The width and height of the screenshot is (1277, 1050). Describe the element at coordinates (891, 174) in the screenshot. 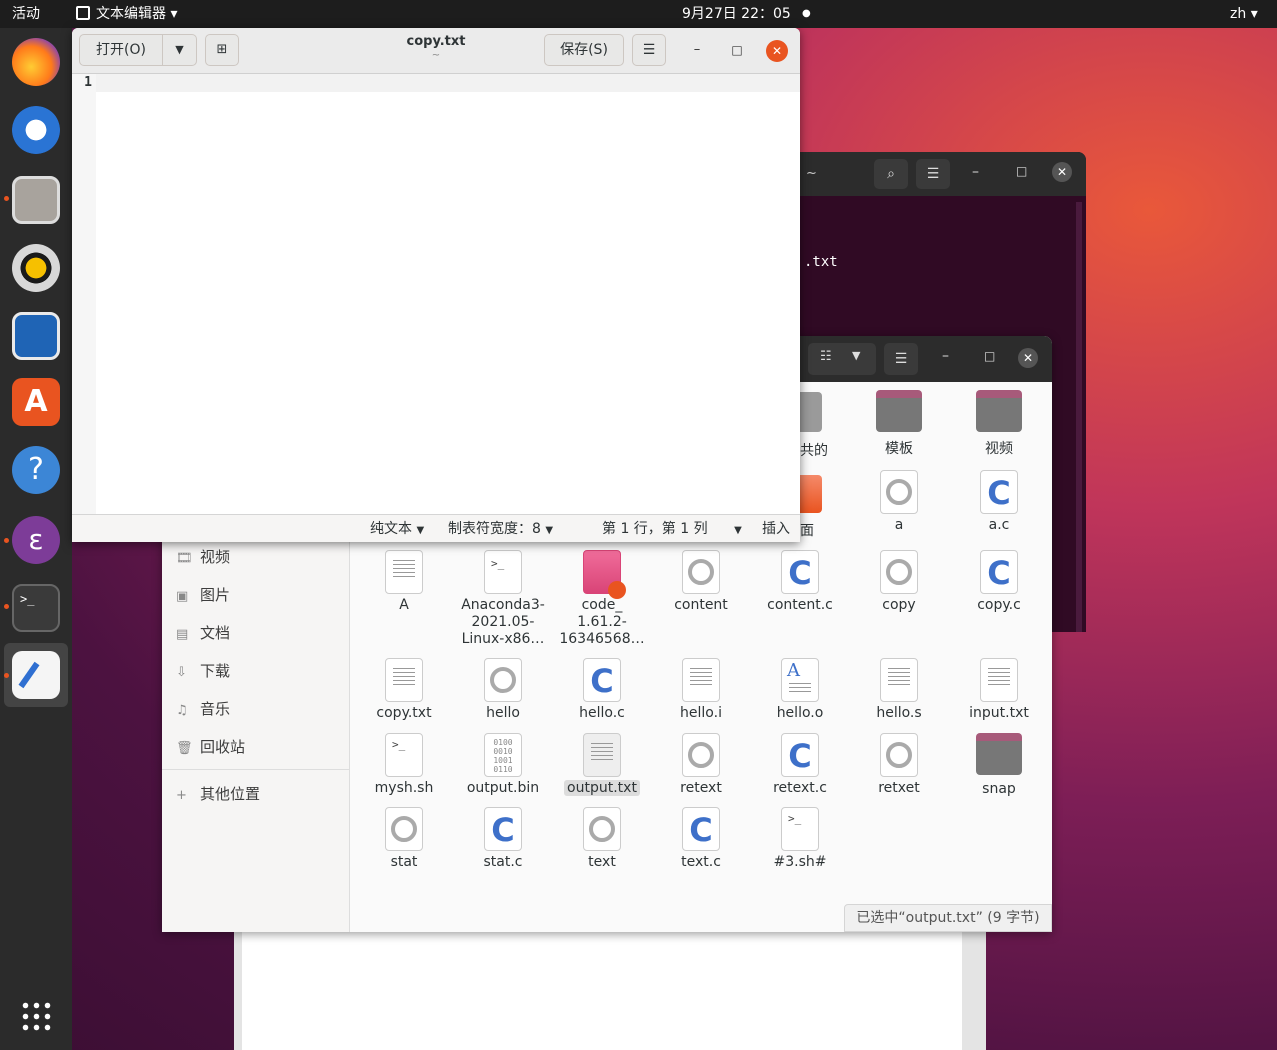

I see `search-icon: ⌕` at that location.